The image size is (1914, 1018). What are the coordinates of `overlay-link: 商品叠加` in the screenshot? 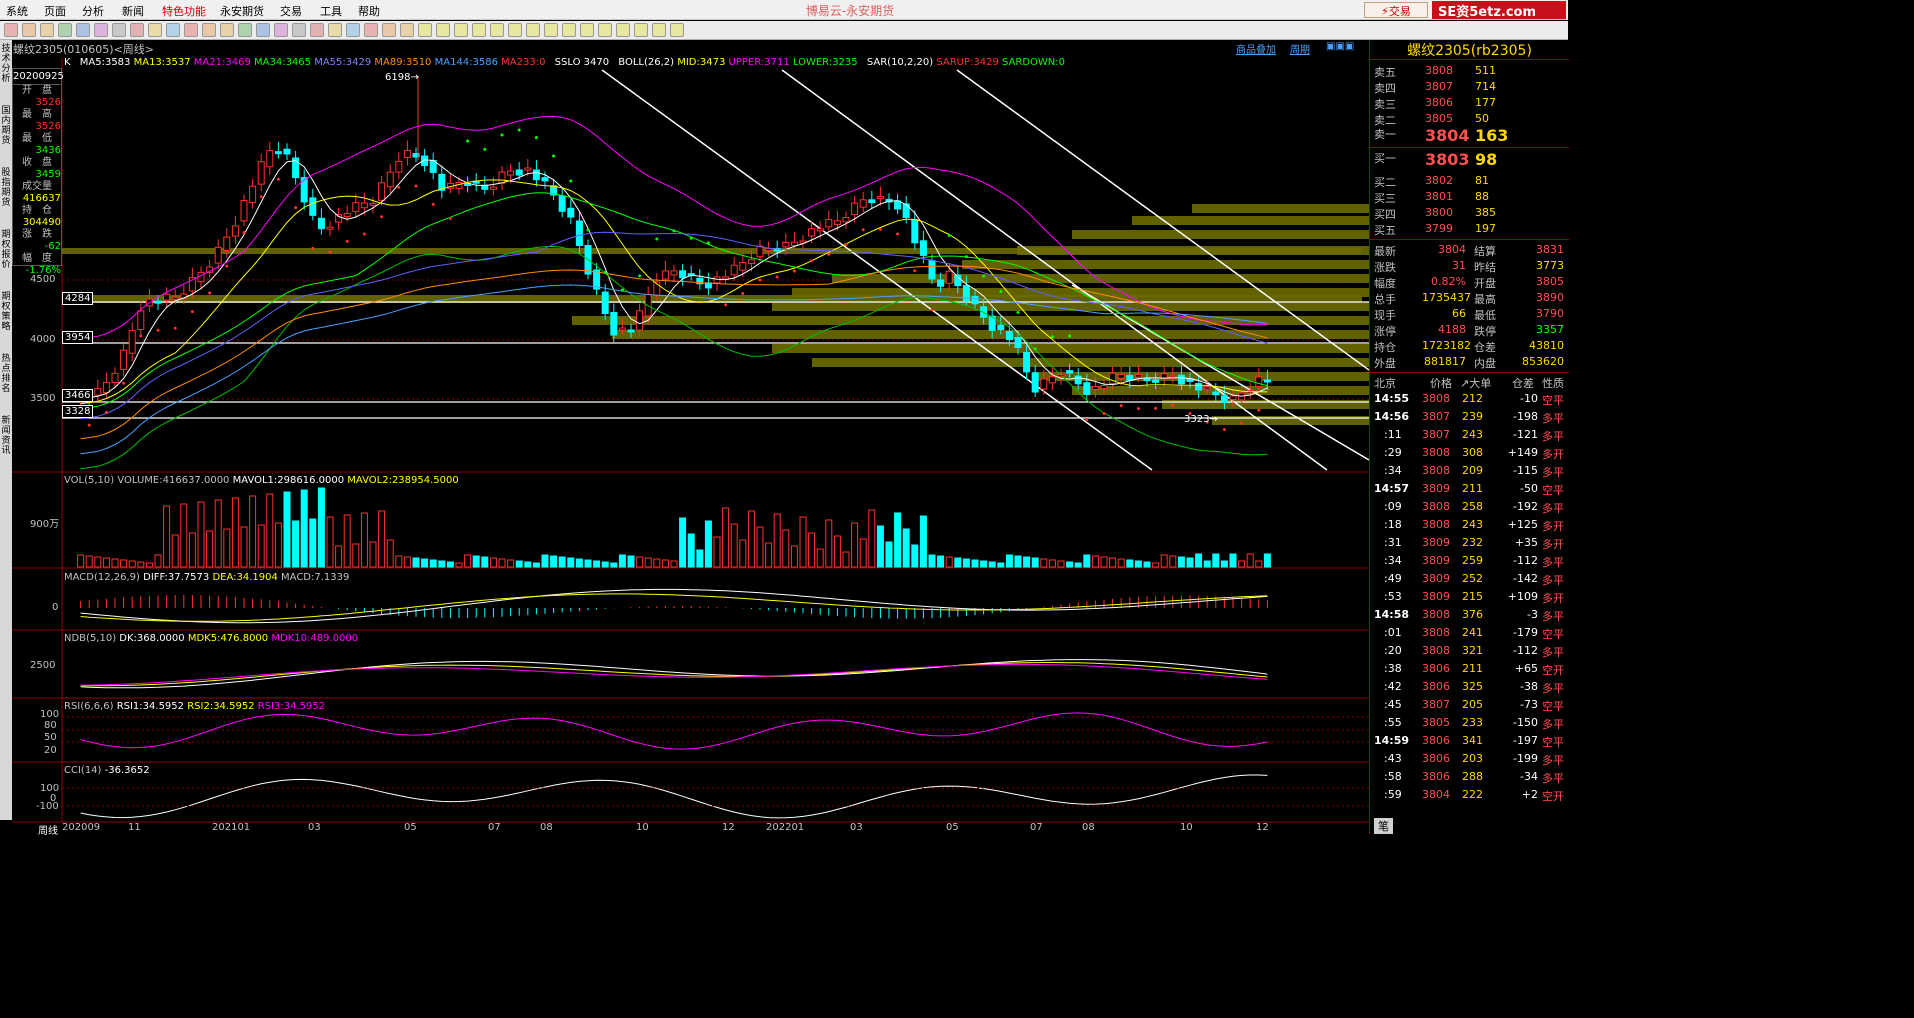 It's located at (1256, 48).